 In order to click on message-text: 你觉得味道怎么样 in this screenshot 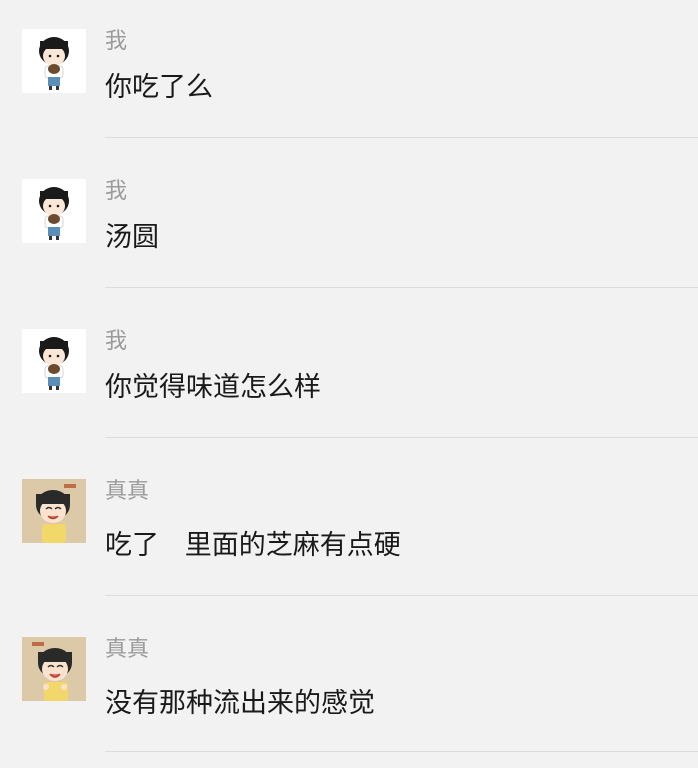, I will do `click(213, 388)`.